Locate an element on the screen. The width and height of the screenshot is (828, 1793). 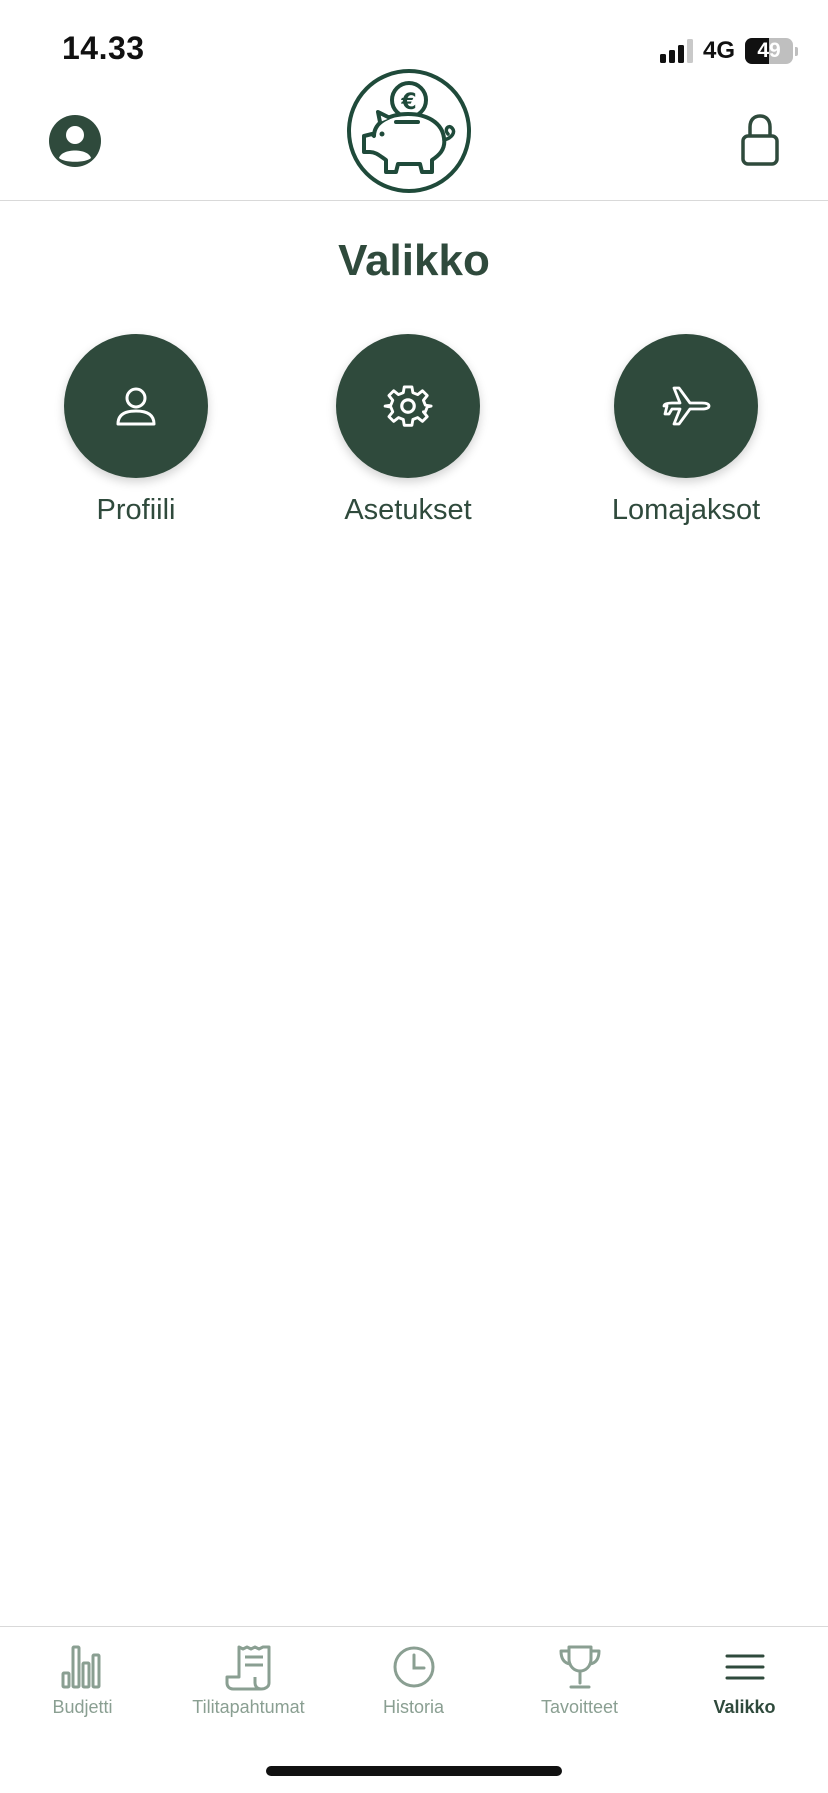
tab-label: Budjetti is located at coordinates (82, 1707).